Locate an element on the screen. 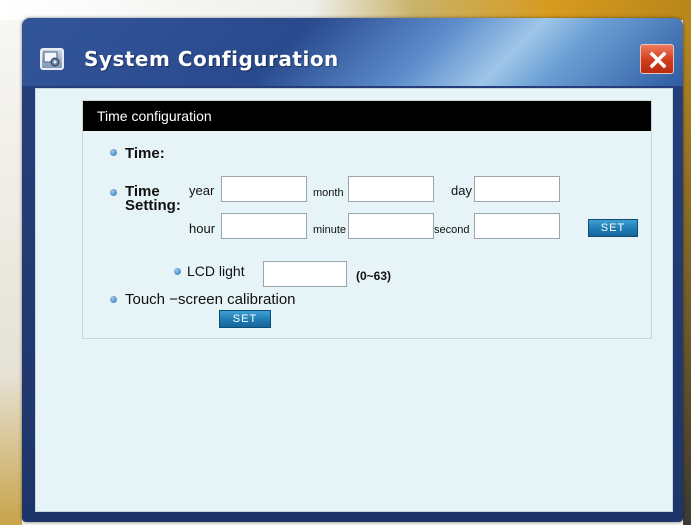 The height and width of the screenshot is (525, 691). calibration-set-button: SET is located at coordinates (245, 319).